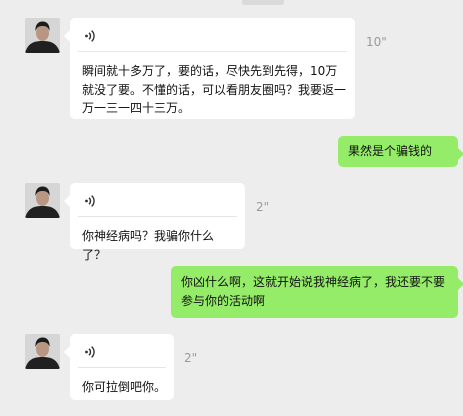  What do you see at coordinates (154, 222) in the screenshot?
I see `incoming-voice-bubble: 你神经病吗？我骗你什么了？` at bounding box center [154, 222].